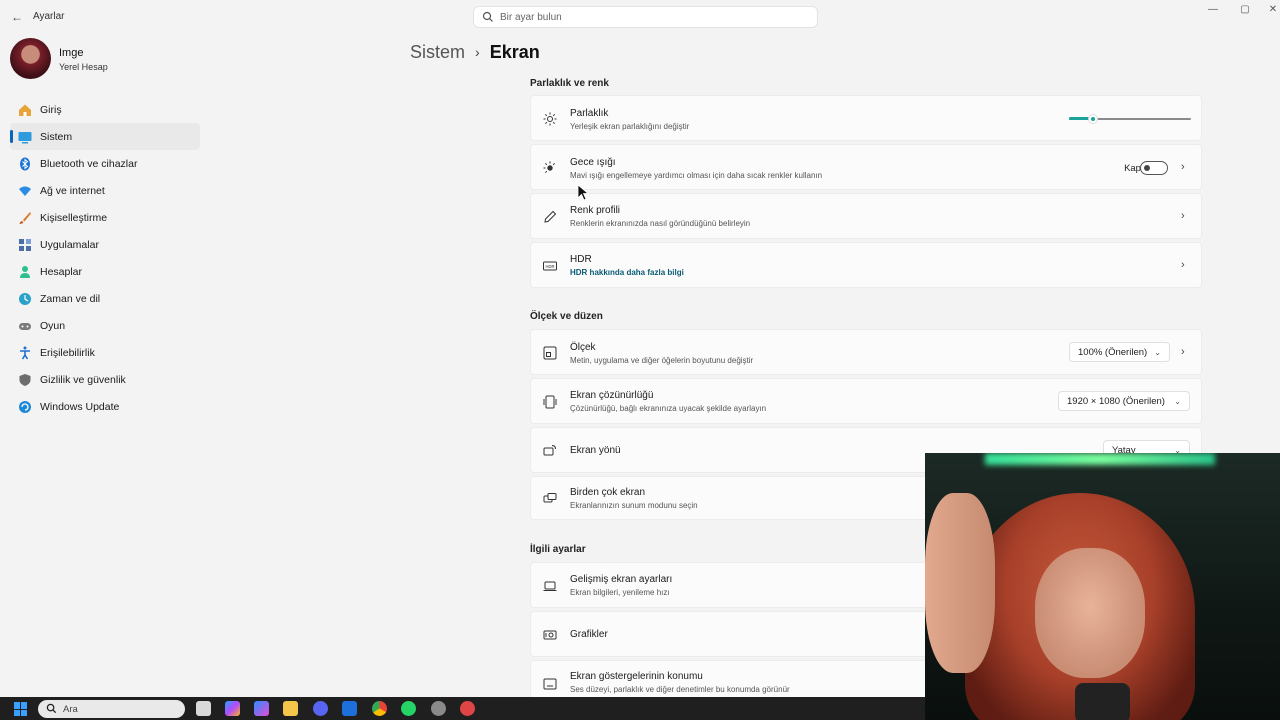 This screenshot has height=720, width=1280. What do you see at coordinates (1269, 11) in the screenshot?
I see `close-button: ✕` at bounding box center [1269, 11].